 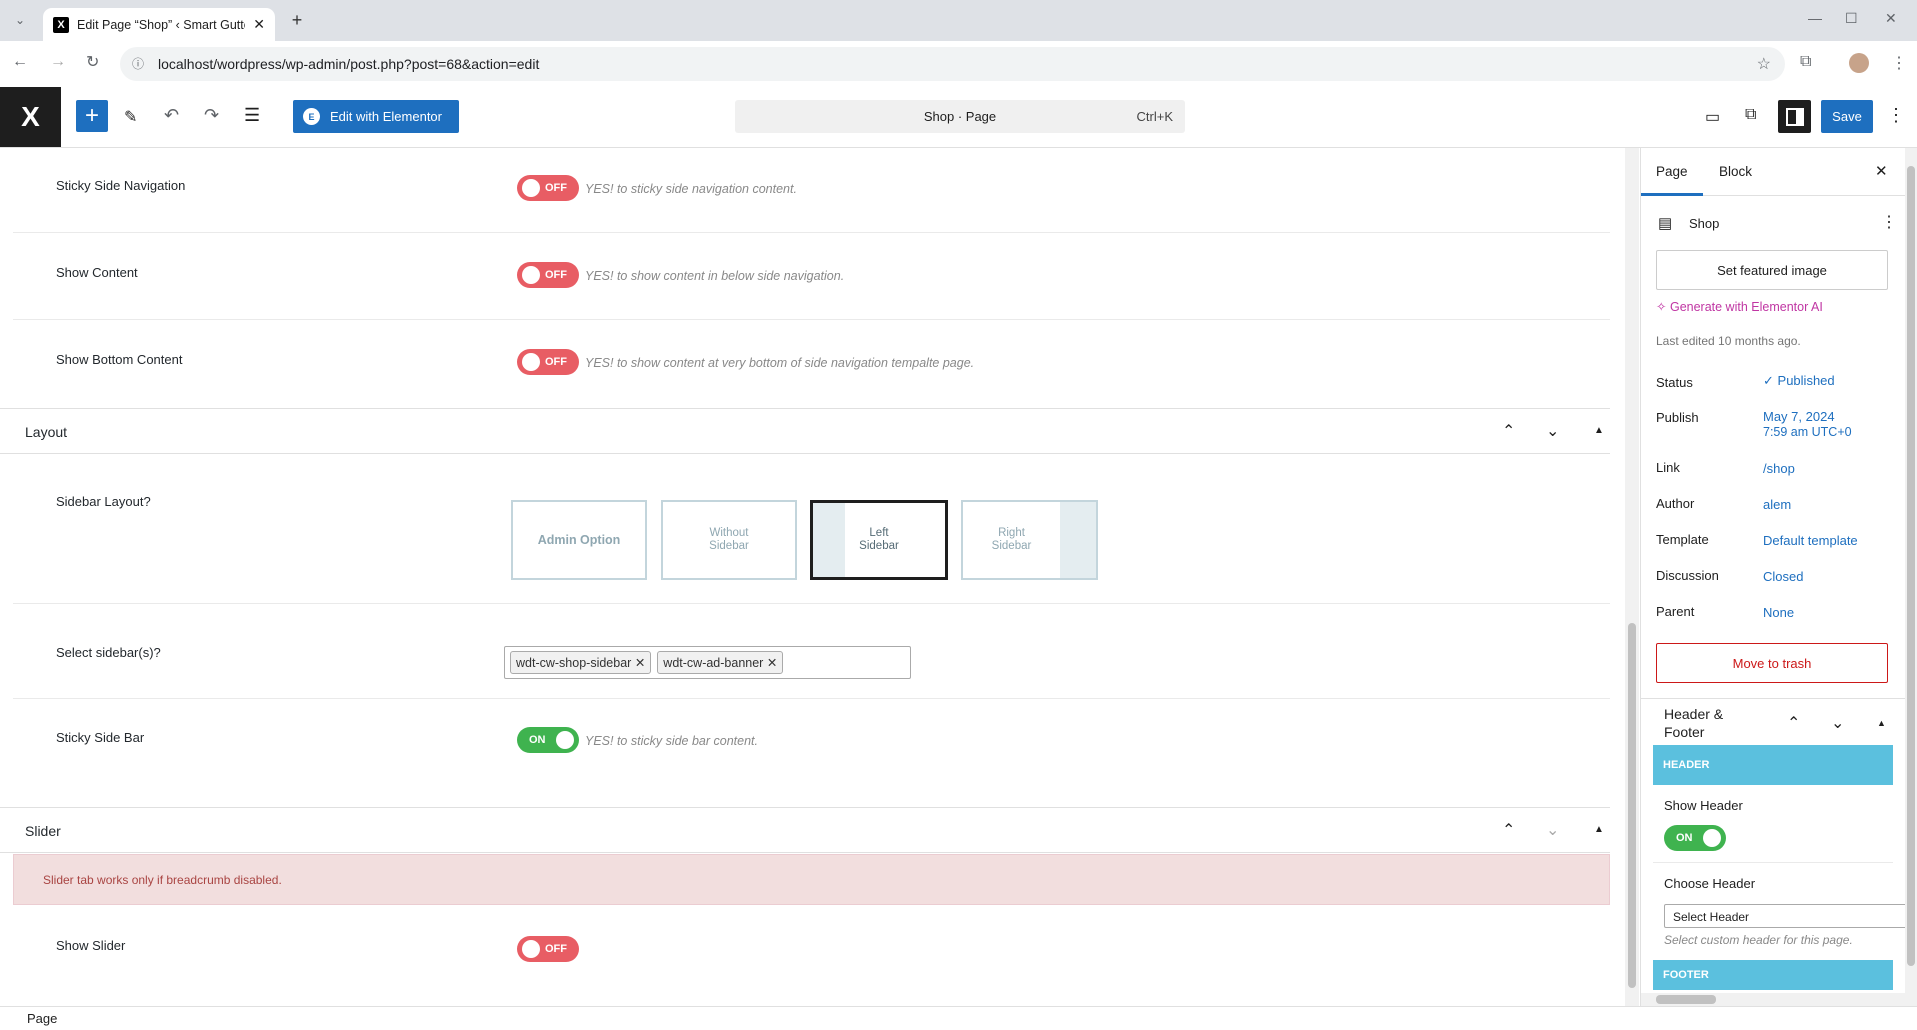 What do you see at coordinates (548, 740) in the screenshot?
I see `sticky-sidebar-toggle: ON` at bounding box center [548, 740].